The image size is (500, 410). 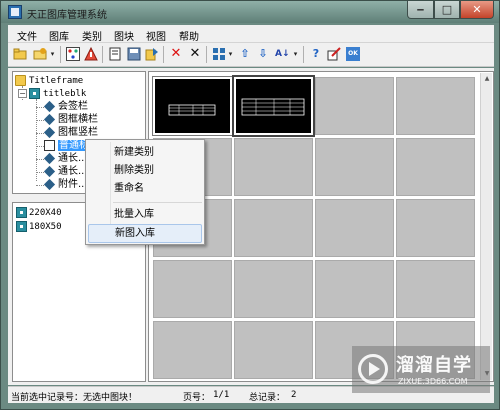 What do you see at coordinates (145, 152) in the screenshot?
I see `menu-item-new-category: 新建类别` at bounding box center [145, 152].